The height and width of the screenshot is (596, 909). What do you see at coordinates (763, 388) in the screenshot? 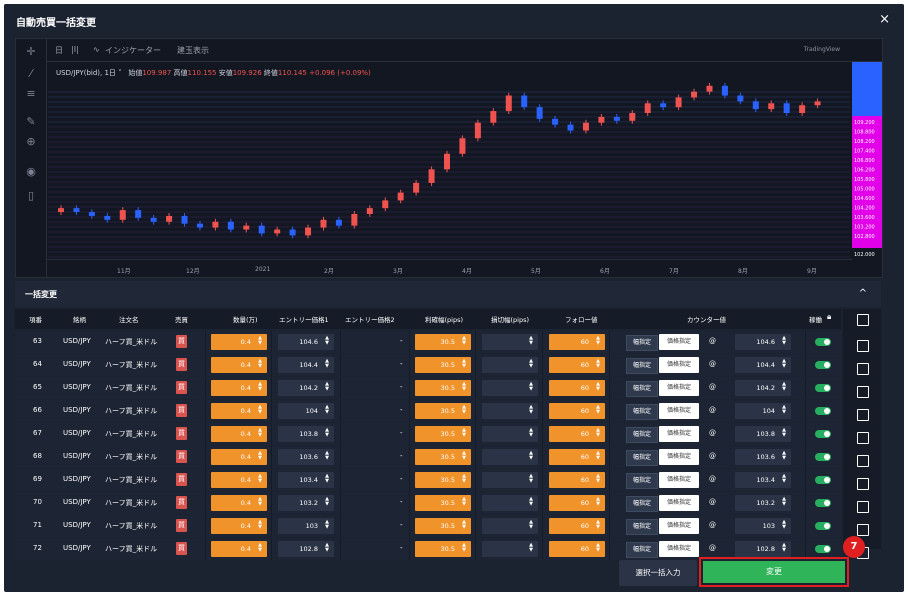
I see `counter-stepper: 104.2 ▲ ▼` at bounding box center [763, 388].